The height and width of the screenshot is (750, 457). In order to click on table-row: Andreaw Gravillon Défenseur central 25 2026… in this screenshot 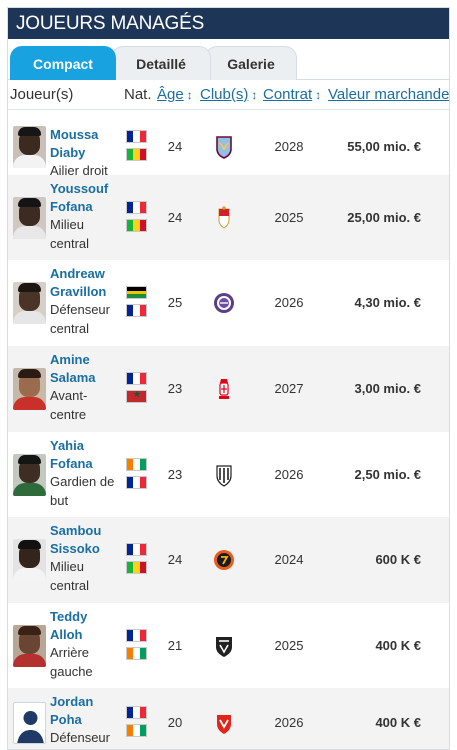, I will do `click(228, 303)`.